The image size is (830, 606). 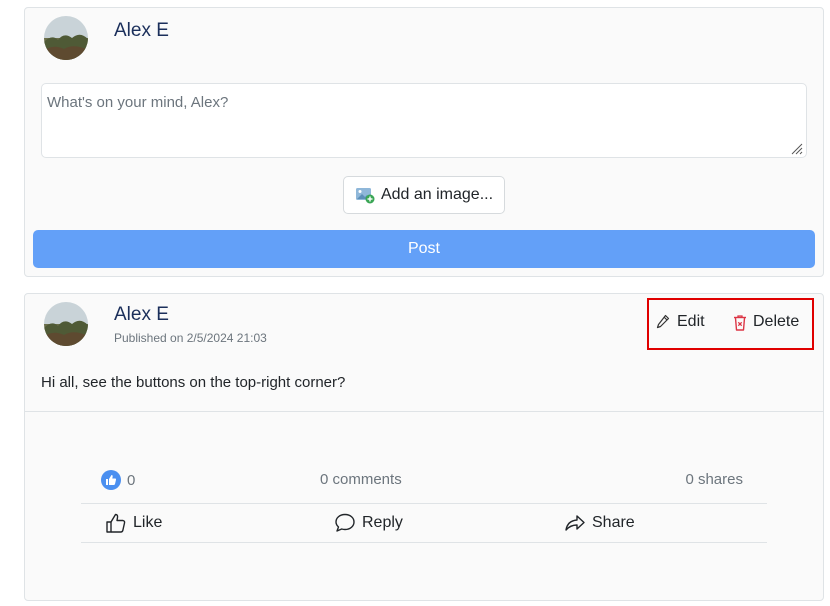 What do you see at coordinates (361, 479) in the screenshot?
I see `comments-count: 0 comments` at bounding box center [361, 479].